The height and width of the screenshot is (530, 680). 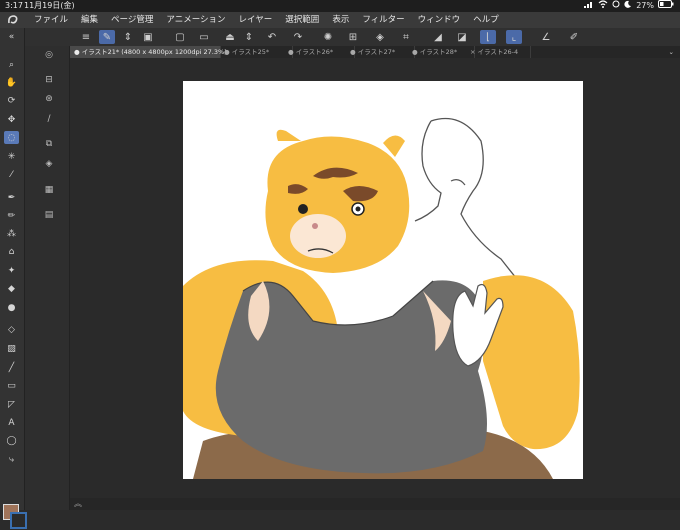 I want to click on status-icons: 27%, so click(x=629, y=6).